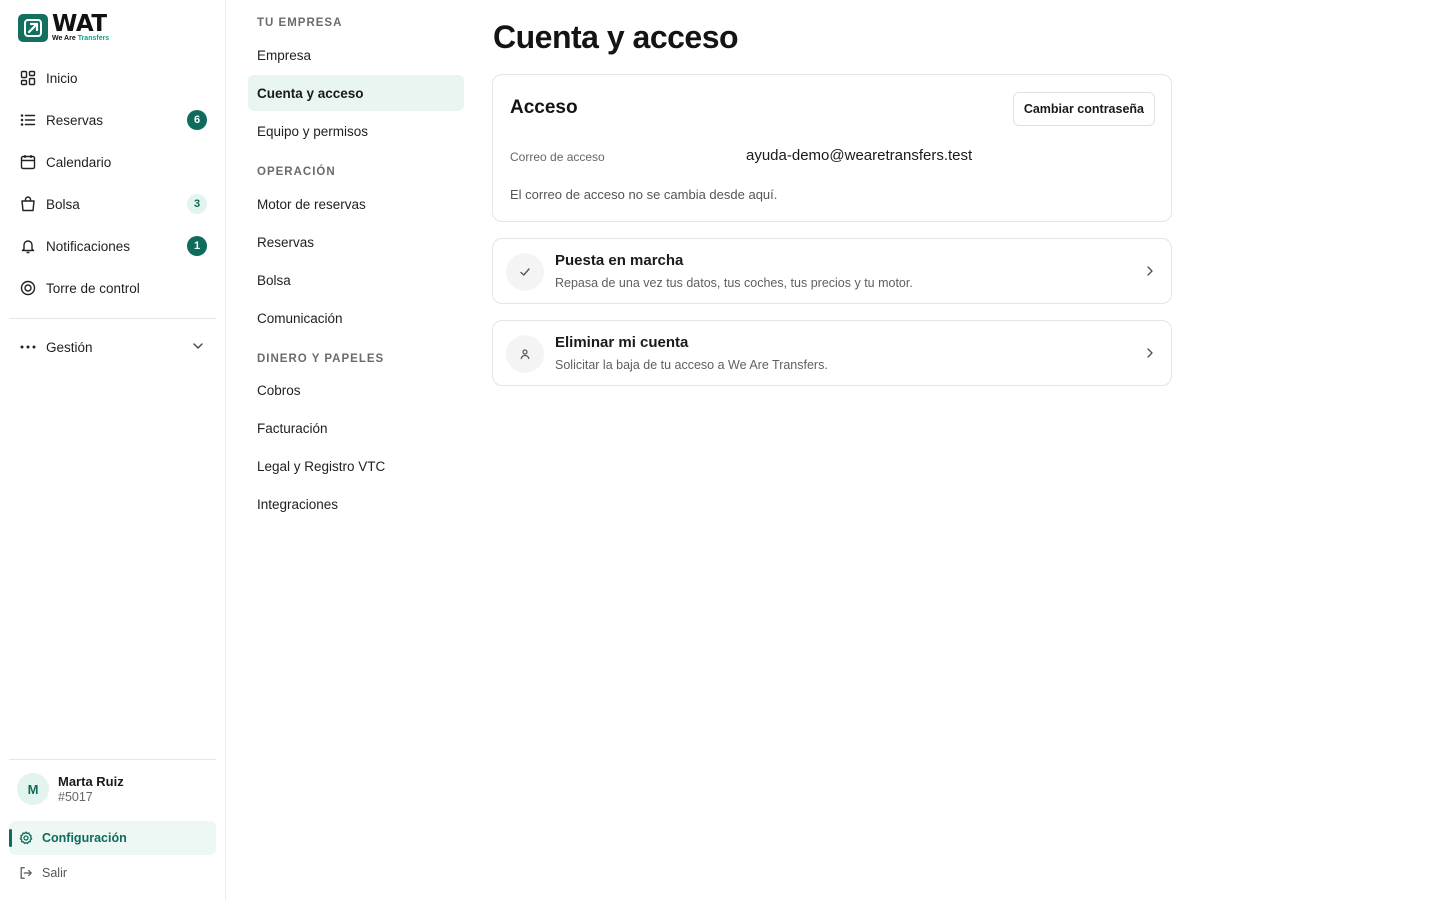  What do you see at coordinates (28, 162) in the screenshot?
I see `calendar-icon` at bounding box center [28, 162].